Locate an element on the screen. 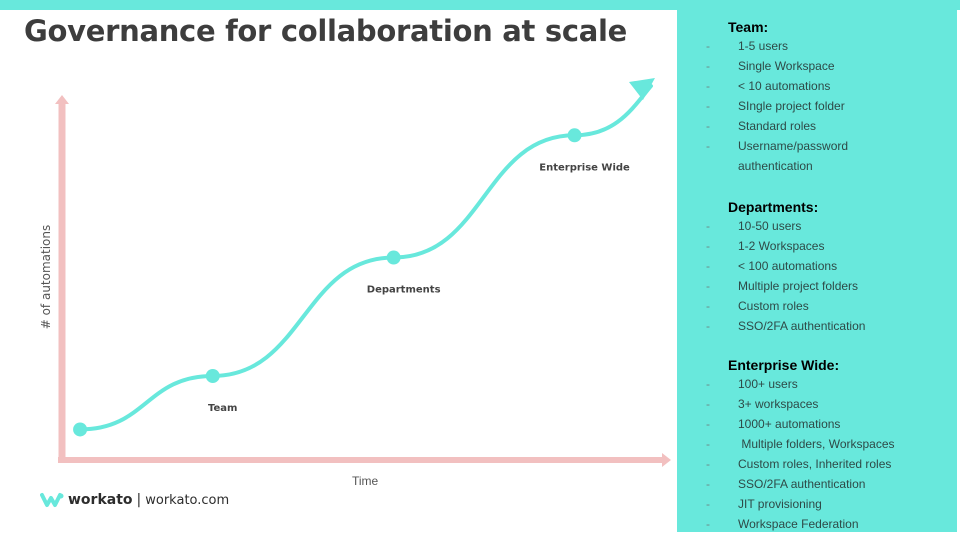 This screenshot has width=960, height=540. workato-logo-icon is located at coordinates (52, 500).